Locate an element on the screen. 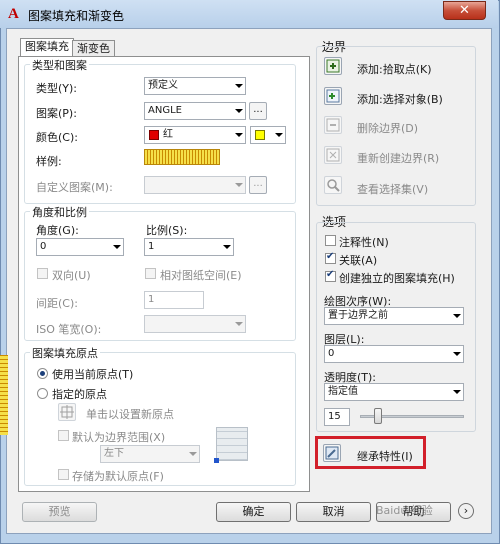 This screenshot has height=544, width=500. add-pick-points-button is located at coordinates (333, 66).